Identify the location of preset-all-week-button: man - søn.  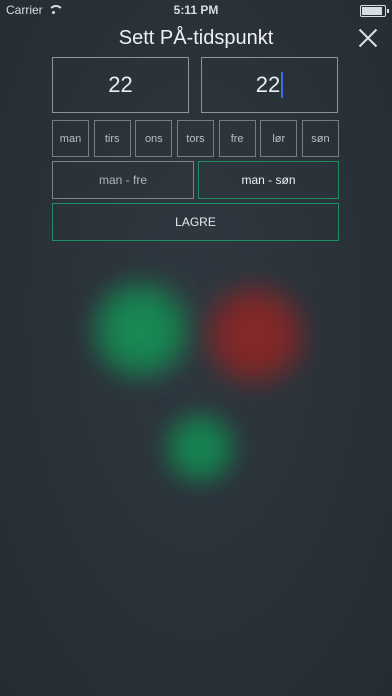
(268, 180).